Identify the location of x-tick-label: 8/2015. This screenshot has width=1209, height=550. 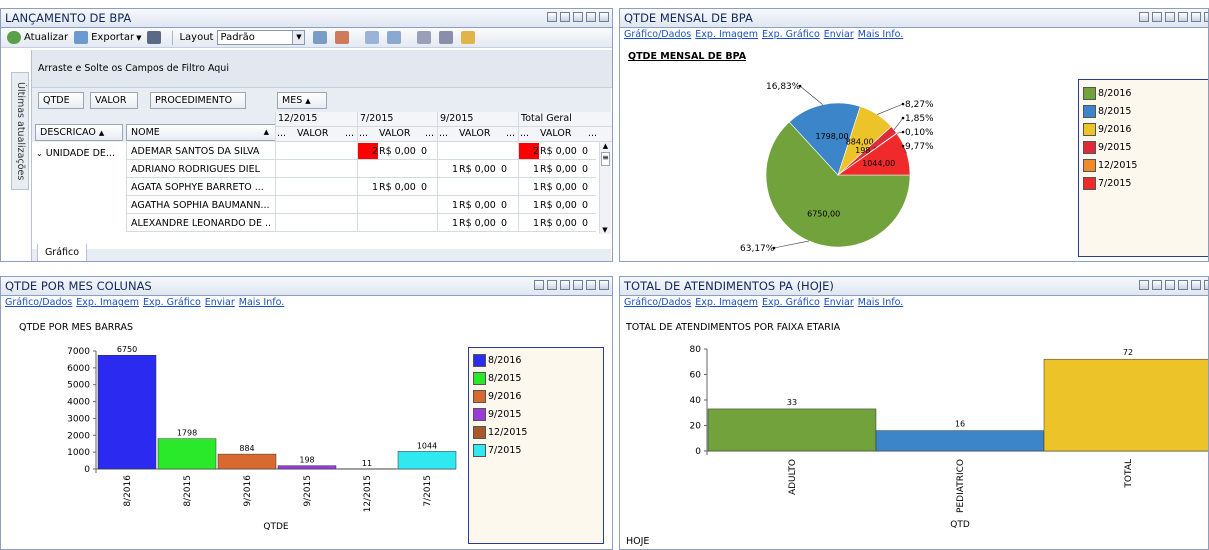
(188, 491).